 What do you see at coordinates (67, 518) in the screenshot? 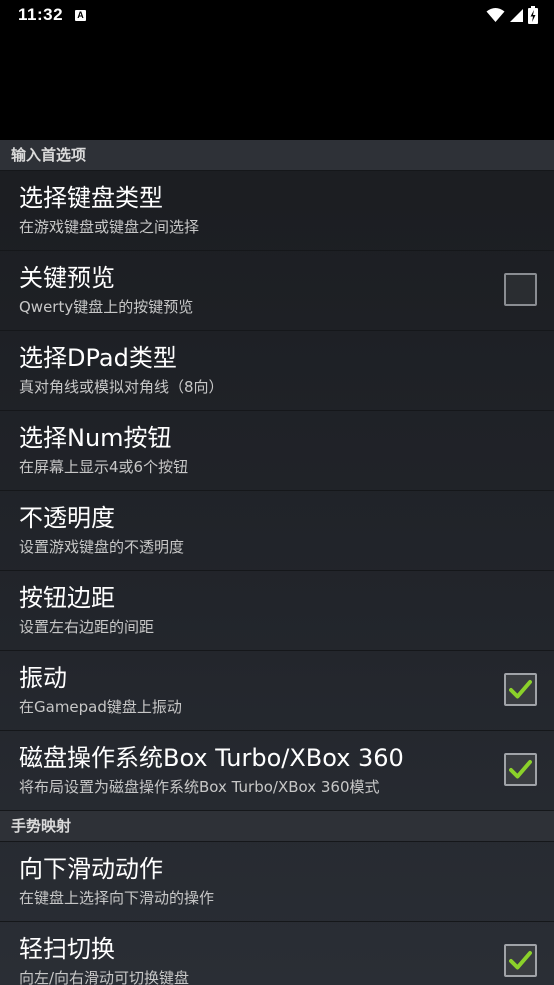
I see `pref-title: 不透明度` at bounding box center [67, 518].